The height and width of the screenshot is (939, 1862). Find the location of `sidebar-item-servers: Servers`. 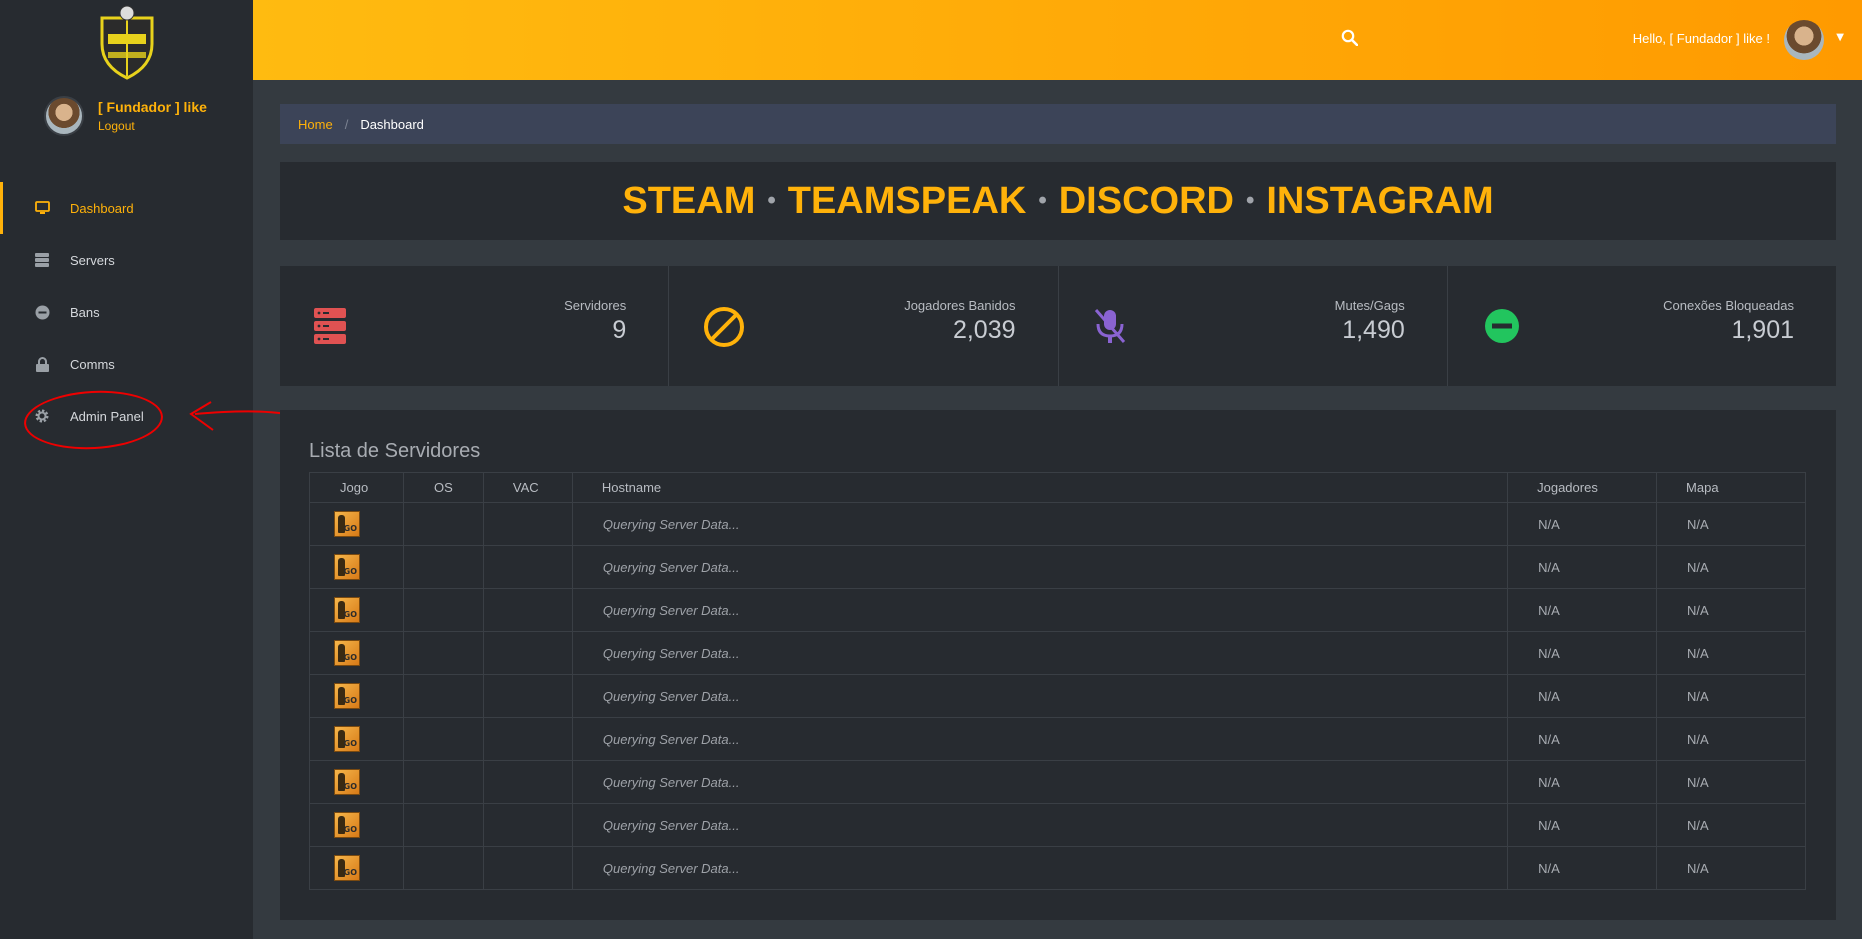

sidebar-item-servers: Servers is located at coordinates (126, 260).